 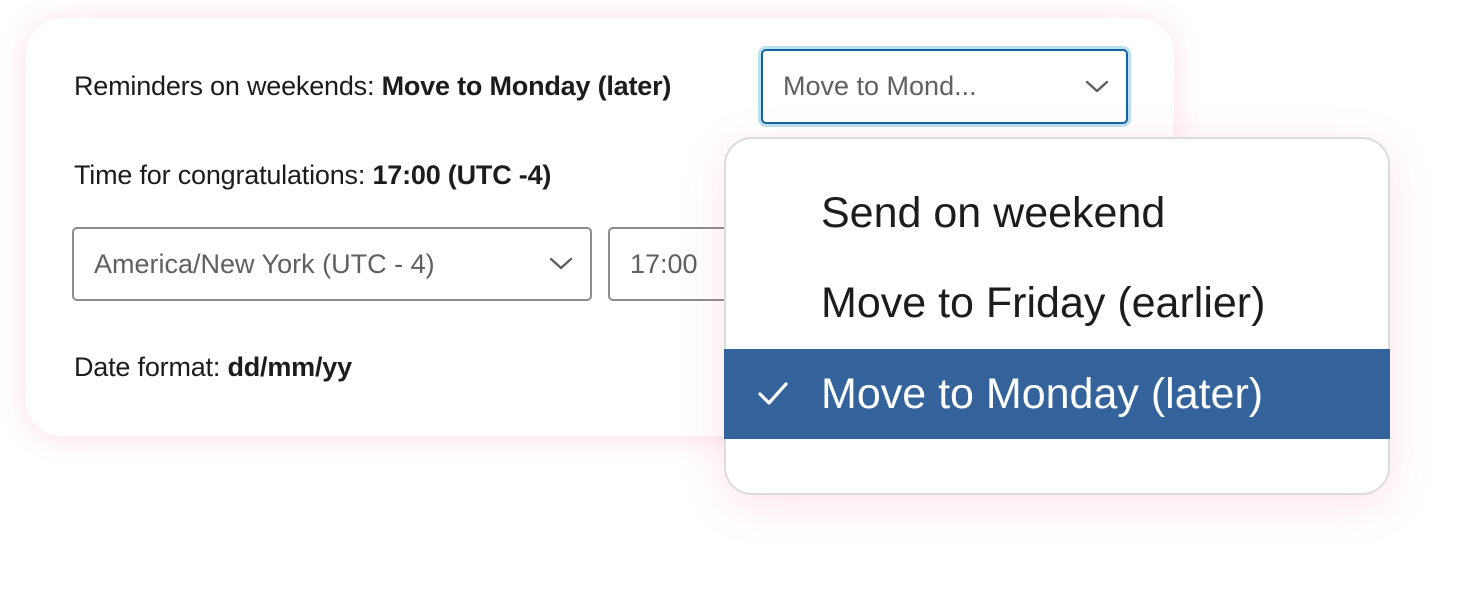 I want to click on check-icon, so click(x=772, y=394).